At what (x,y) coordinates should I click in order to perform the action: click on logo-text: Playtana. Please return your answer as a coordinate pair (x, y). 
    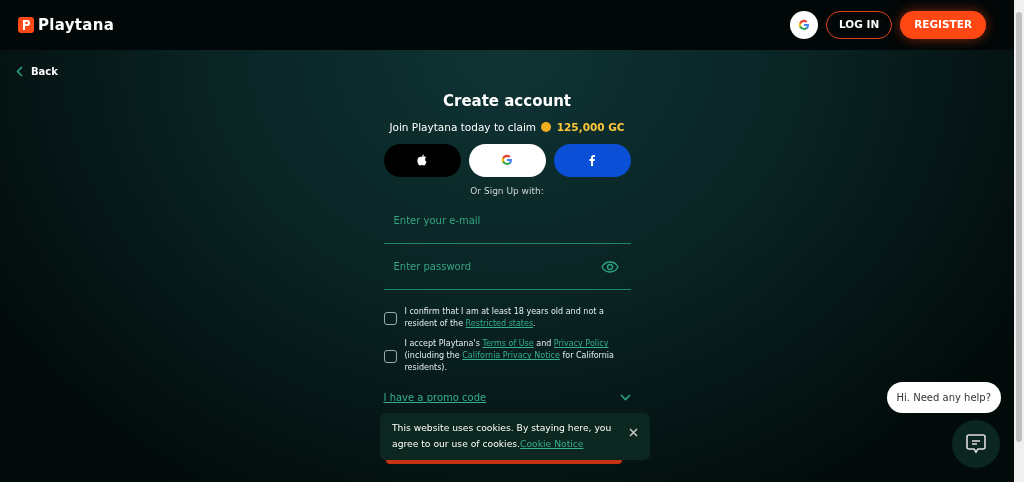
    Looking at the image, I should click on (76, 25).